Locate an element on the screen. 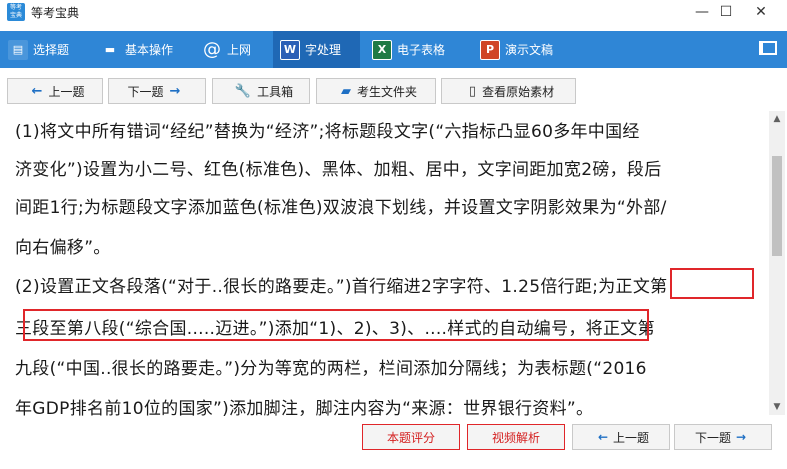  toolbar: ← 上一题 下一题 → 🔧 工具箱 ▰ 考生文件夹 ▯ 查看原始素材 is located at coordinates (393, 91).